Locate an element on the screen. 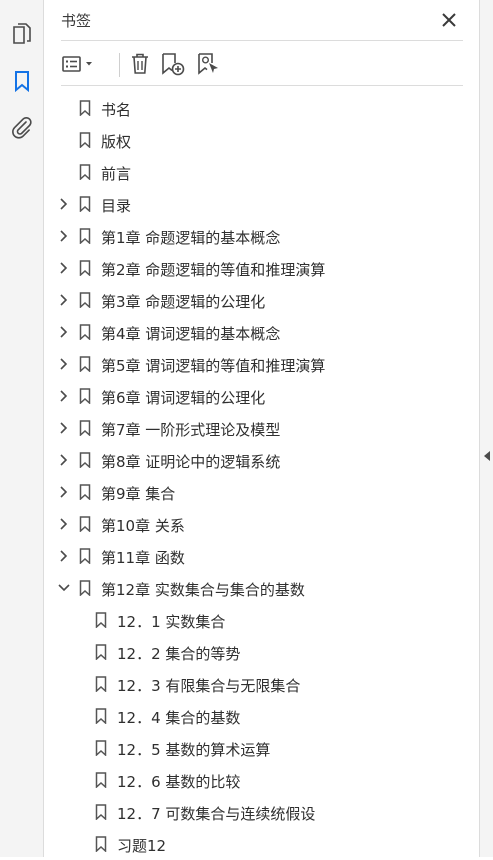 Image resolution: width=493 pixels, height=860 pixels. left-navigation-bar is located at coordinates (22, 428).